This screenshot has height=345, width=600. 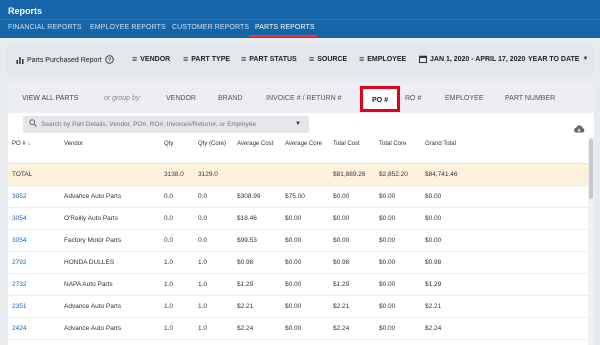 What do you see at coordinates (257, 150) in the screenshot?
I see `column-header-average-cost: Average Cost` at bounding box center [257, 150].